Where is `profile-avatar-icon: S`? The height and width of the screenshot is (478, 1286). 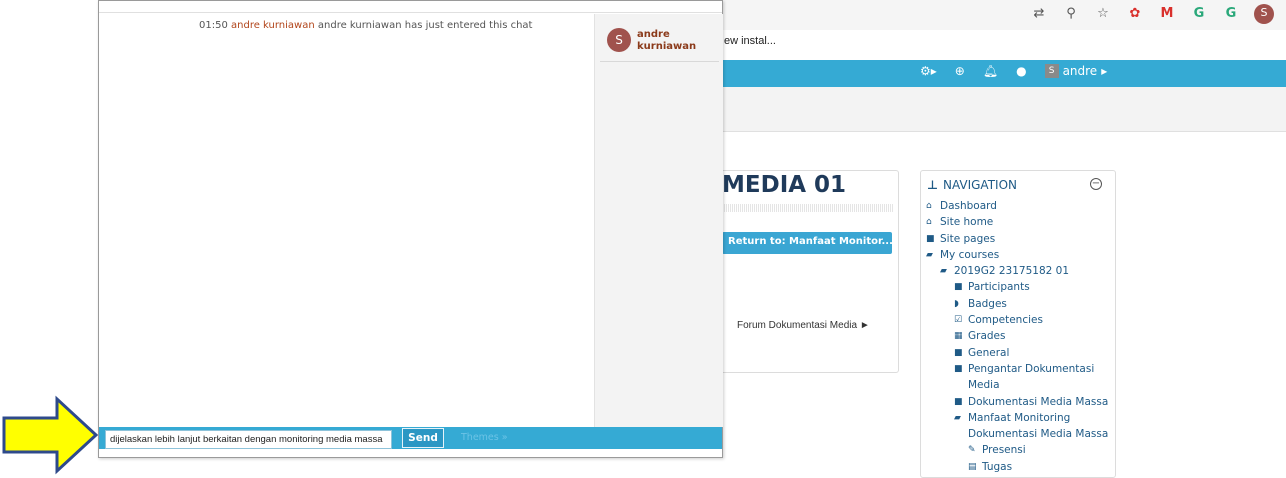 profile-avatar-icon: S is located at coordinates (1264, 14).